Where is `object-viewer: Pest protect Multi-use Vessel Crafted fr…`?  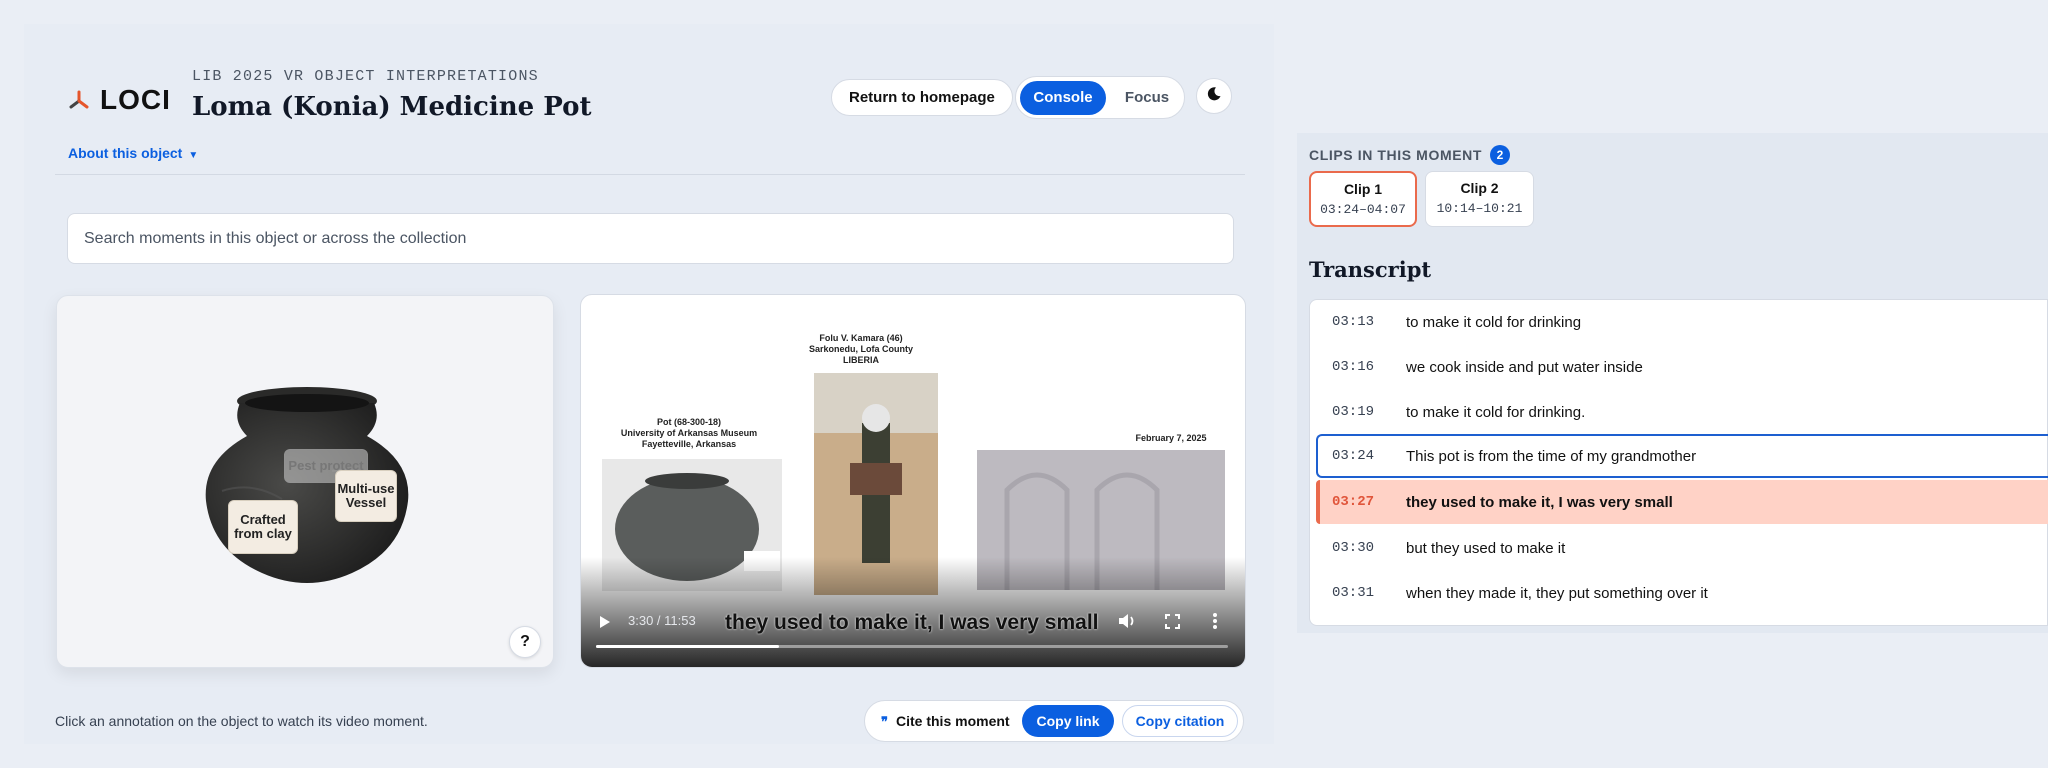 object-viewer: Pest protect Multi-use Vessel Crafted fr… is located at coordinates (305, 481).